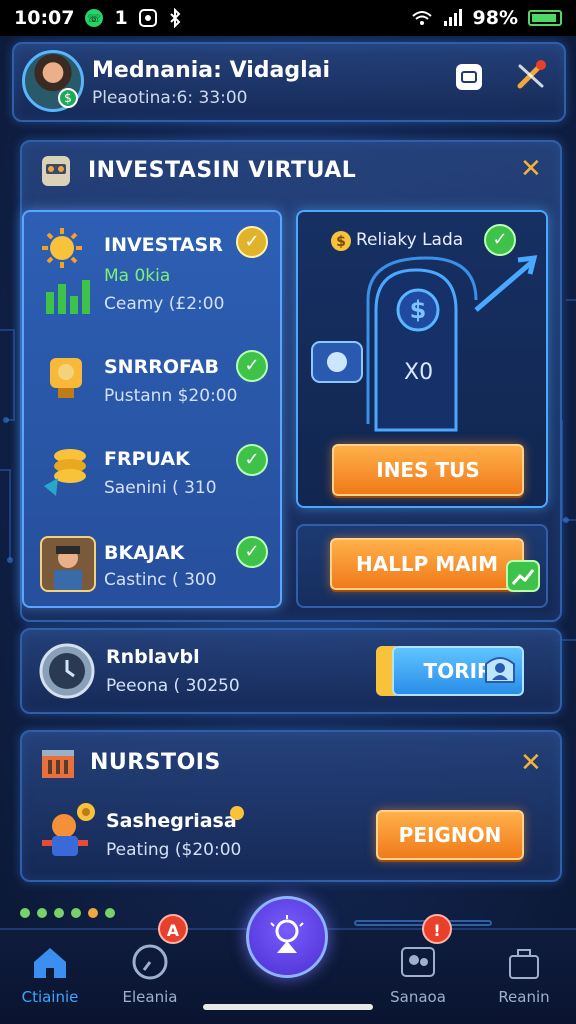 Image resolution: width=576 pixels, height=1024 pixels. I want to click on vault-value: X0, so click(419, 372).